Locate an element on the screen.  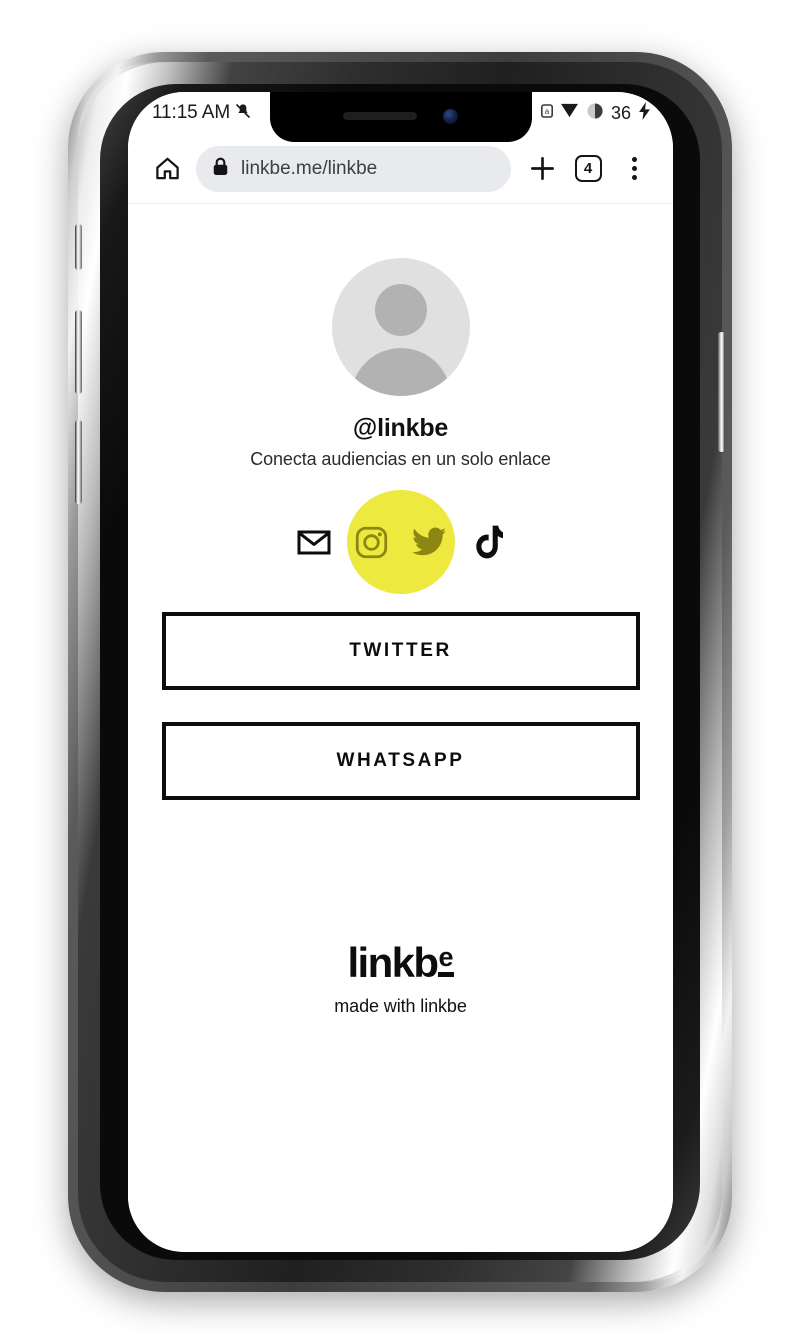
mute-notification-icon is located at coordinates (243, 113).